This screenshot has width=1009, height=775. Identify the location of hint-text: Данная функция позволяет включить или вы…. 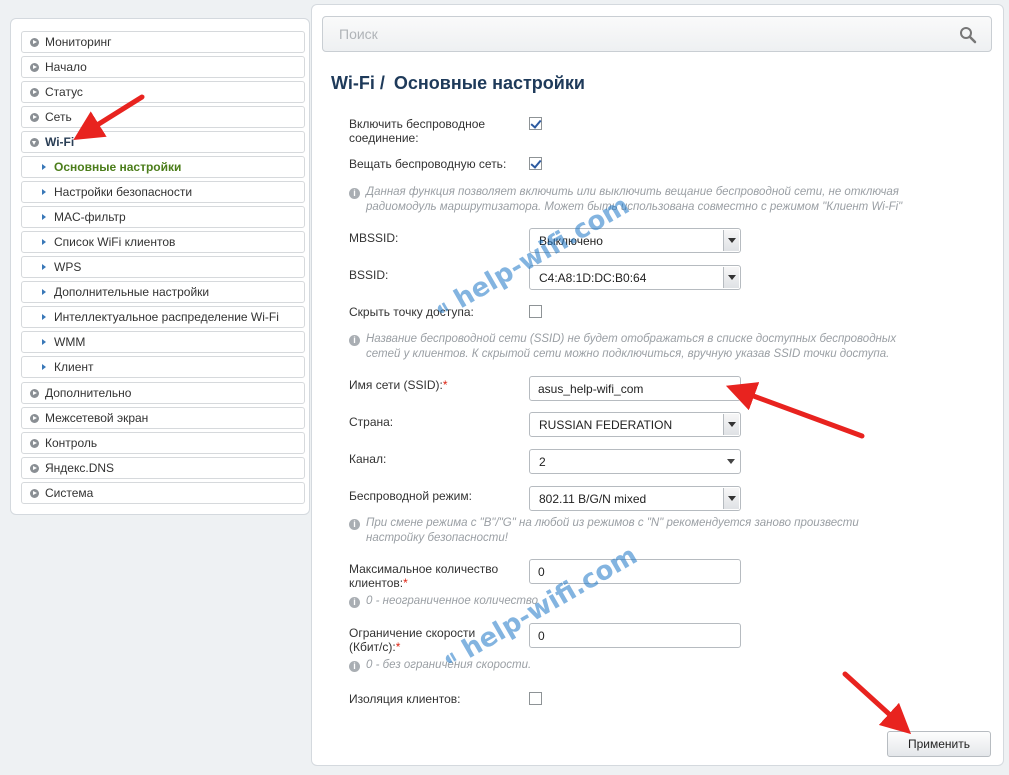
(632, 192).